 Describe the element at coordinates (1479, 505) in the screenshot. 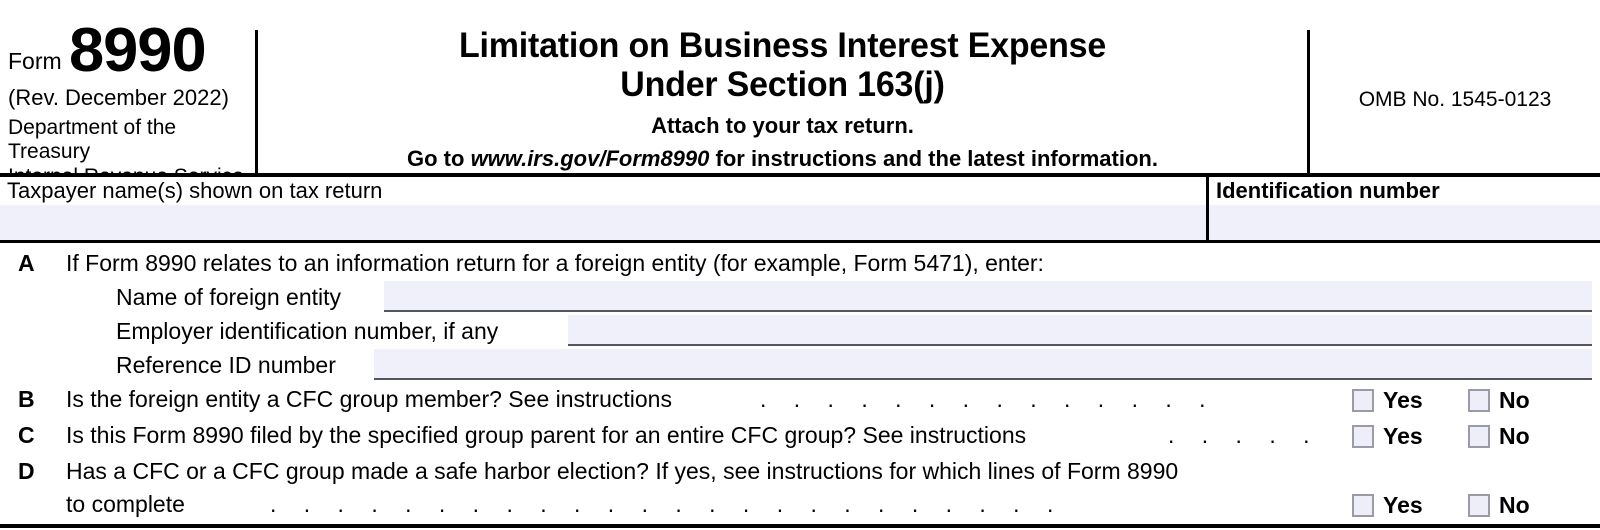

I see `line-d-no-checkbox` at that location.